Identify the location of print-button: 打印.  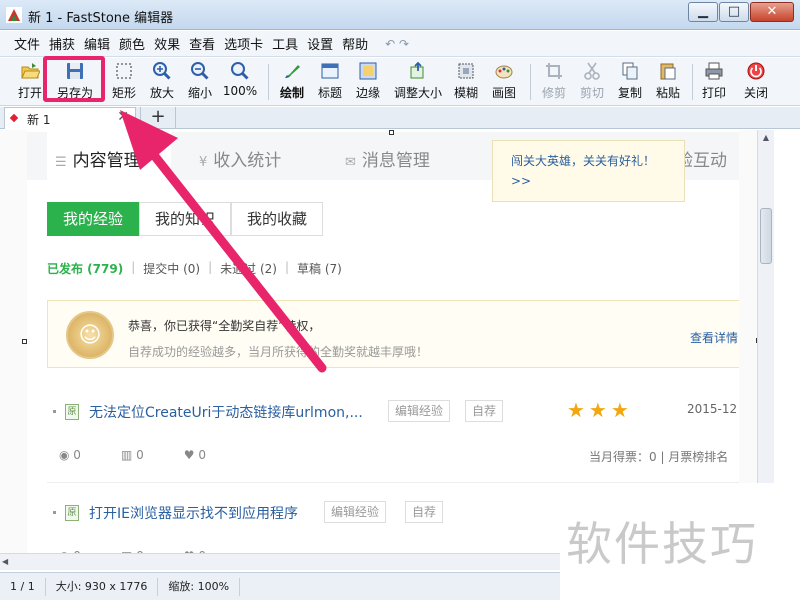
(714, 82).